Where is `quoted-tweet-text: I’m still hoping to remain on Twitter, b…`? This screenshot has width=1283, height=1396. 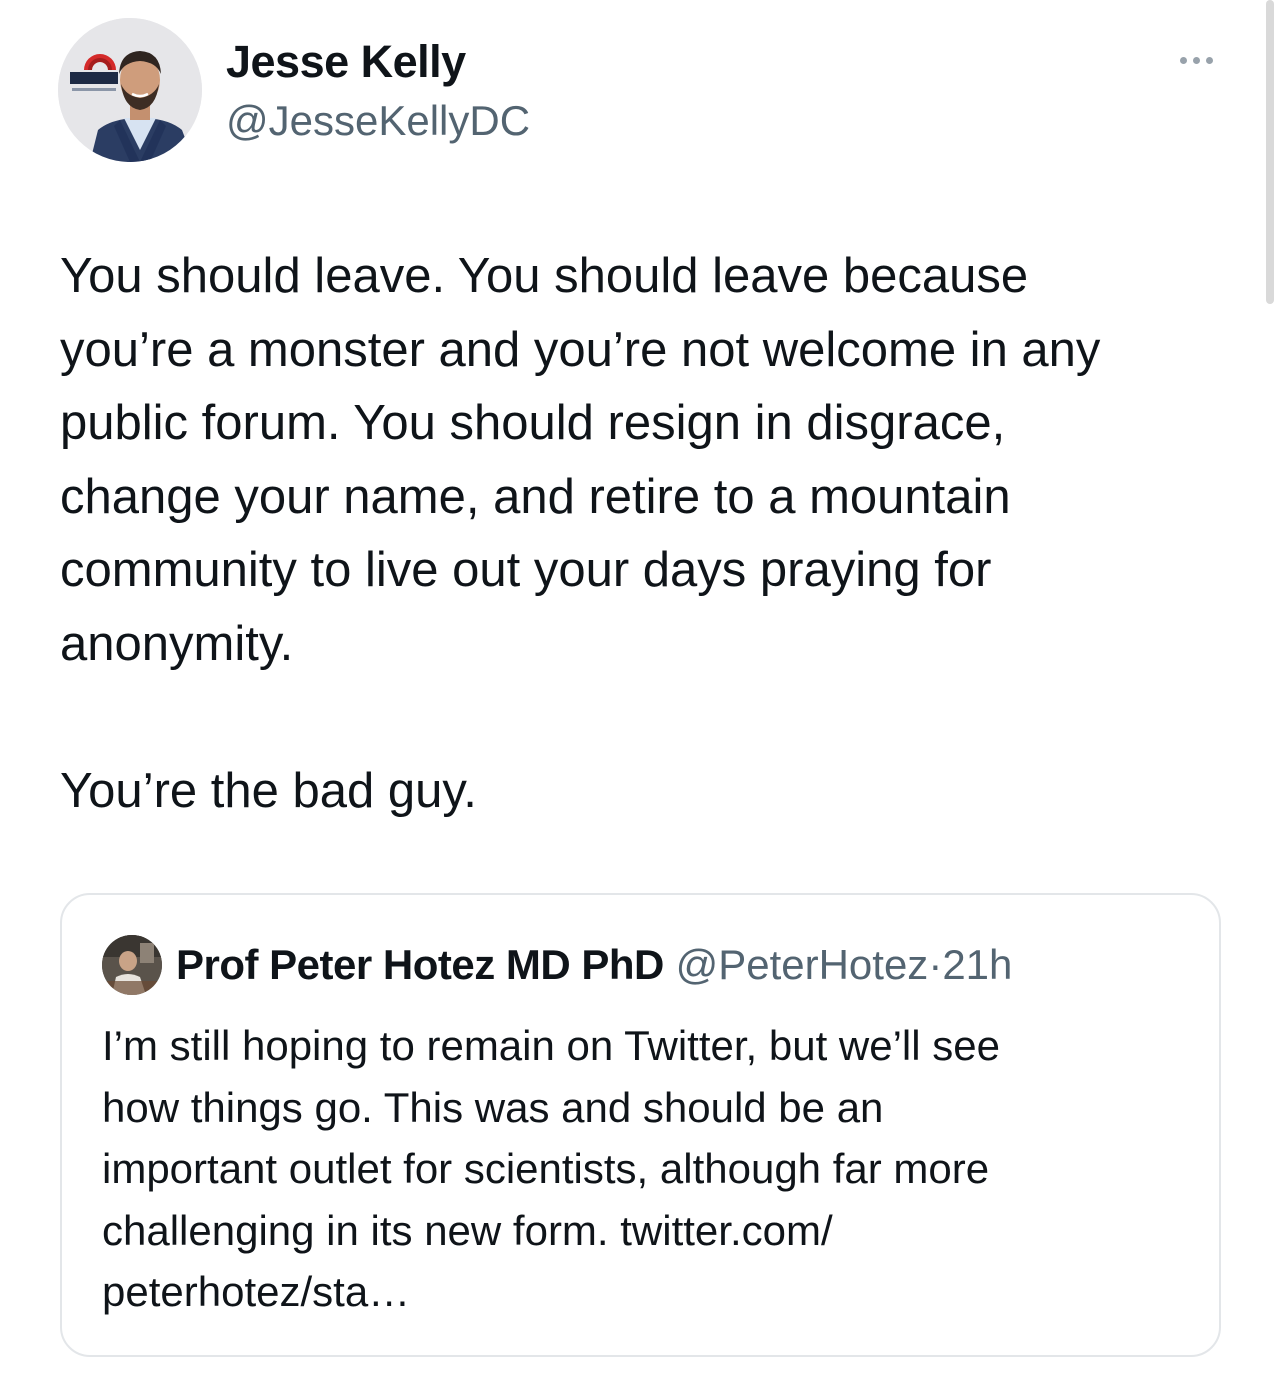
quoted-tweet-text: I’m still hoping to remain on Twitter, b… is located at coordinates (551, 1168).